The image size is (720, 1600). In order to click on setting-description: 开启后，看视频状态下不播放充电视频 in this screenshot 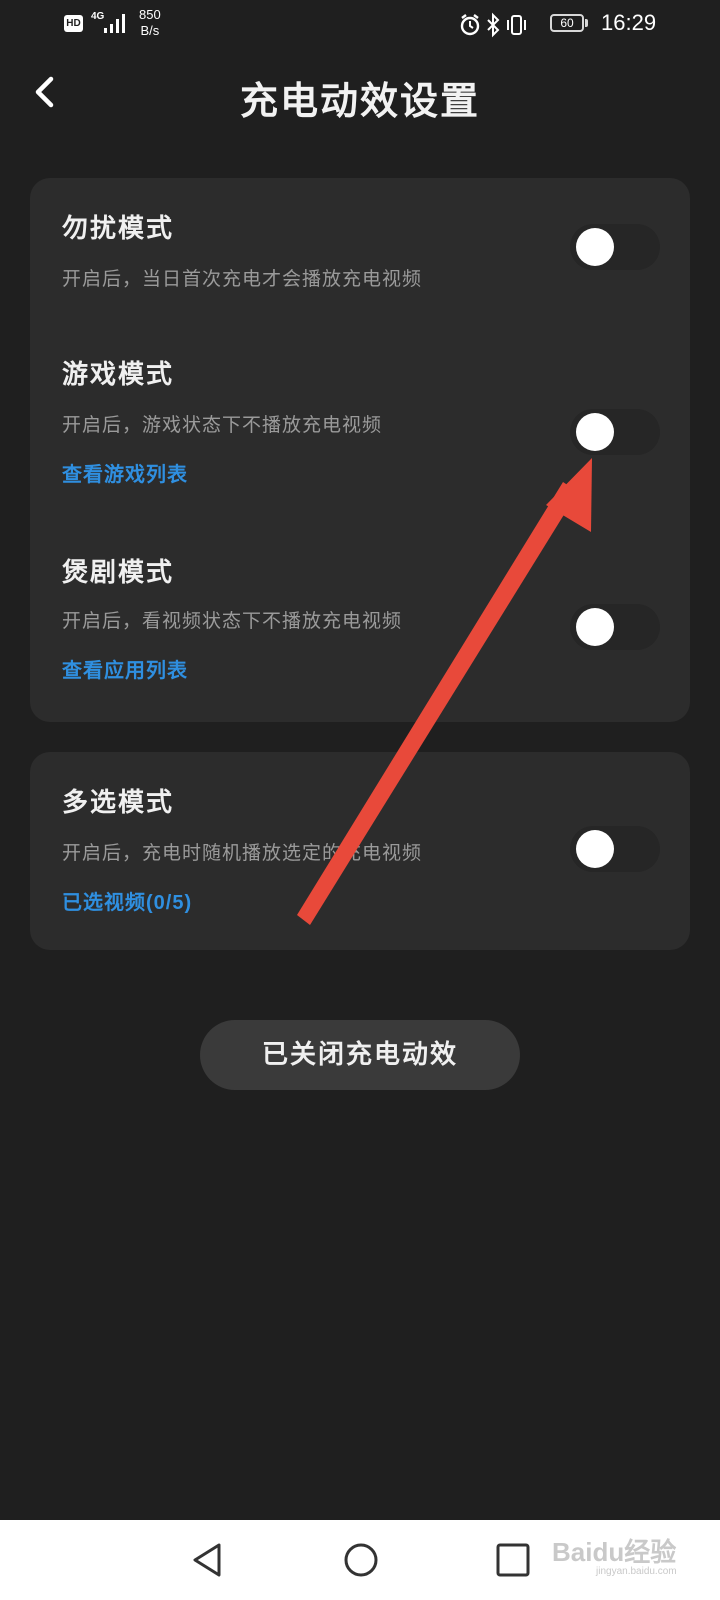, I will do `click(232, 621)`.